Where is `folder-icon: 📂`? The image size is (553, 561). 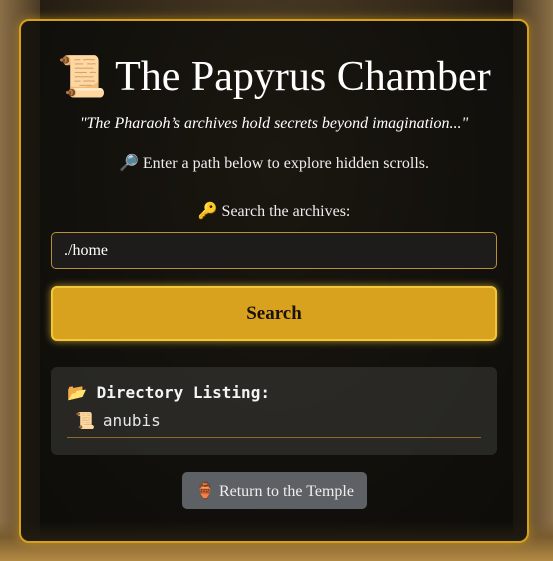
folder-icon: 📂 is located at coordinates (77, 392).